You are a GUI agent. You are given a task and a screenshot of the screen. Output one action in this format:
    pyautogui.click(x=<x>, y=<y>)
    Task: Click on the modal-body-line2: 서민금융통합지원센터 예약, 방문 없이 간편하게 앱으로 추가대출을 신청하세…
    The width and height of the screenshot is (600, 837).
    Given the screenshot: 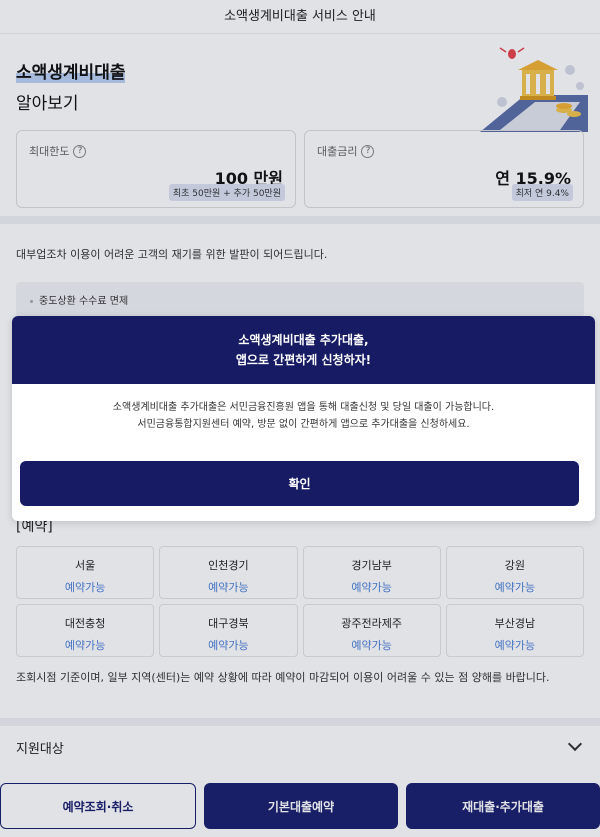 What is the action you would take?
    pyautogui.click(x=303, y=424)
    